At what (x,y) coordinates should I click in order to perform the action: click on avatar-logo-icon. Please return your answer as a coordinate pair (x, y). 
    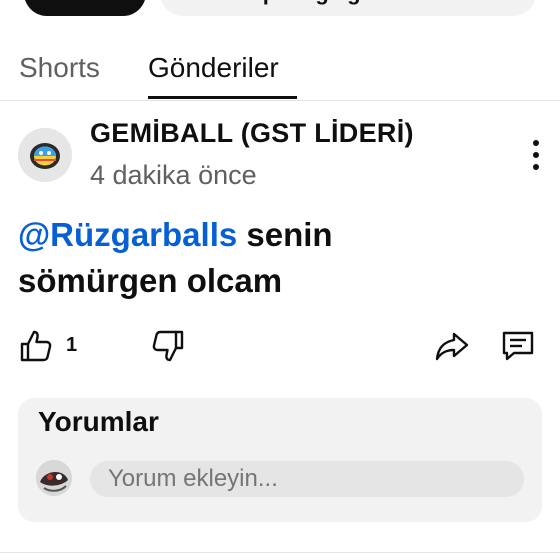
    Looking at the image, I should click on (45, 155).